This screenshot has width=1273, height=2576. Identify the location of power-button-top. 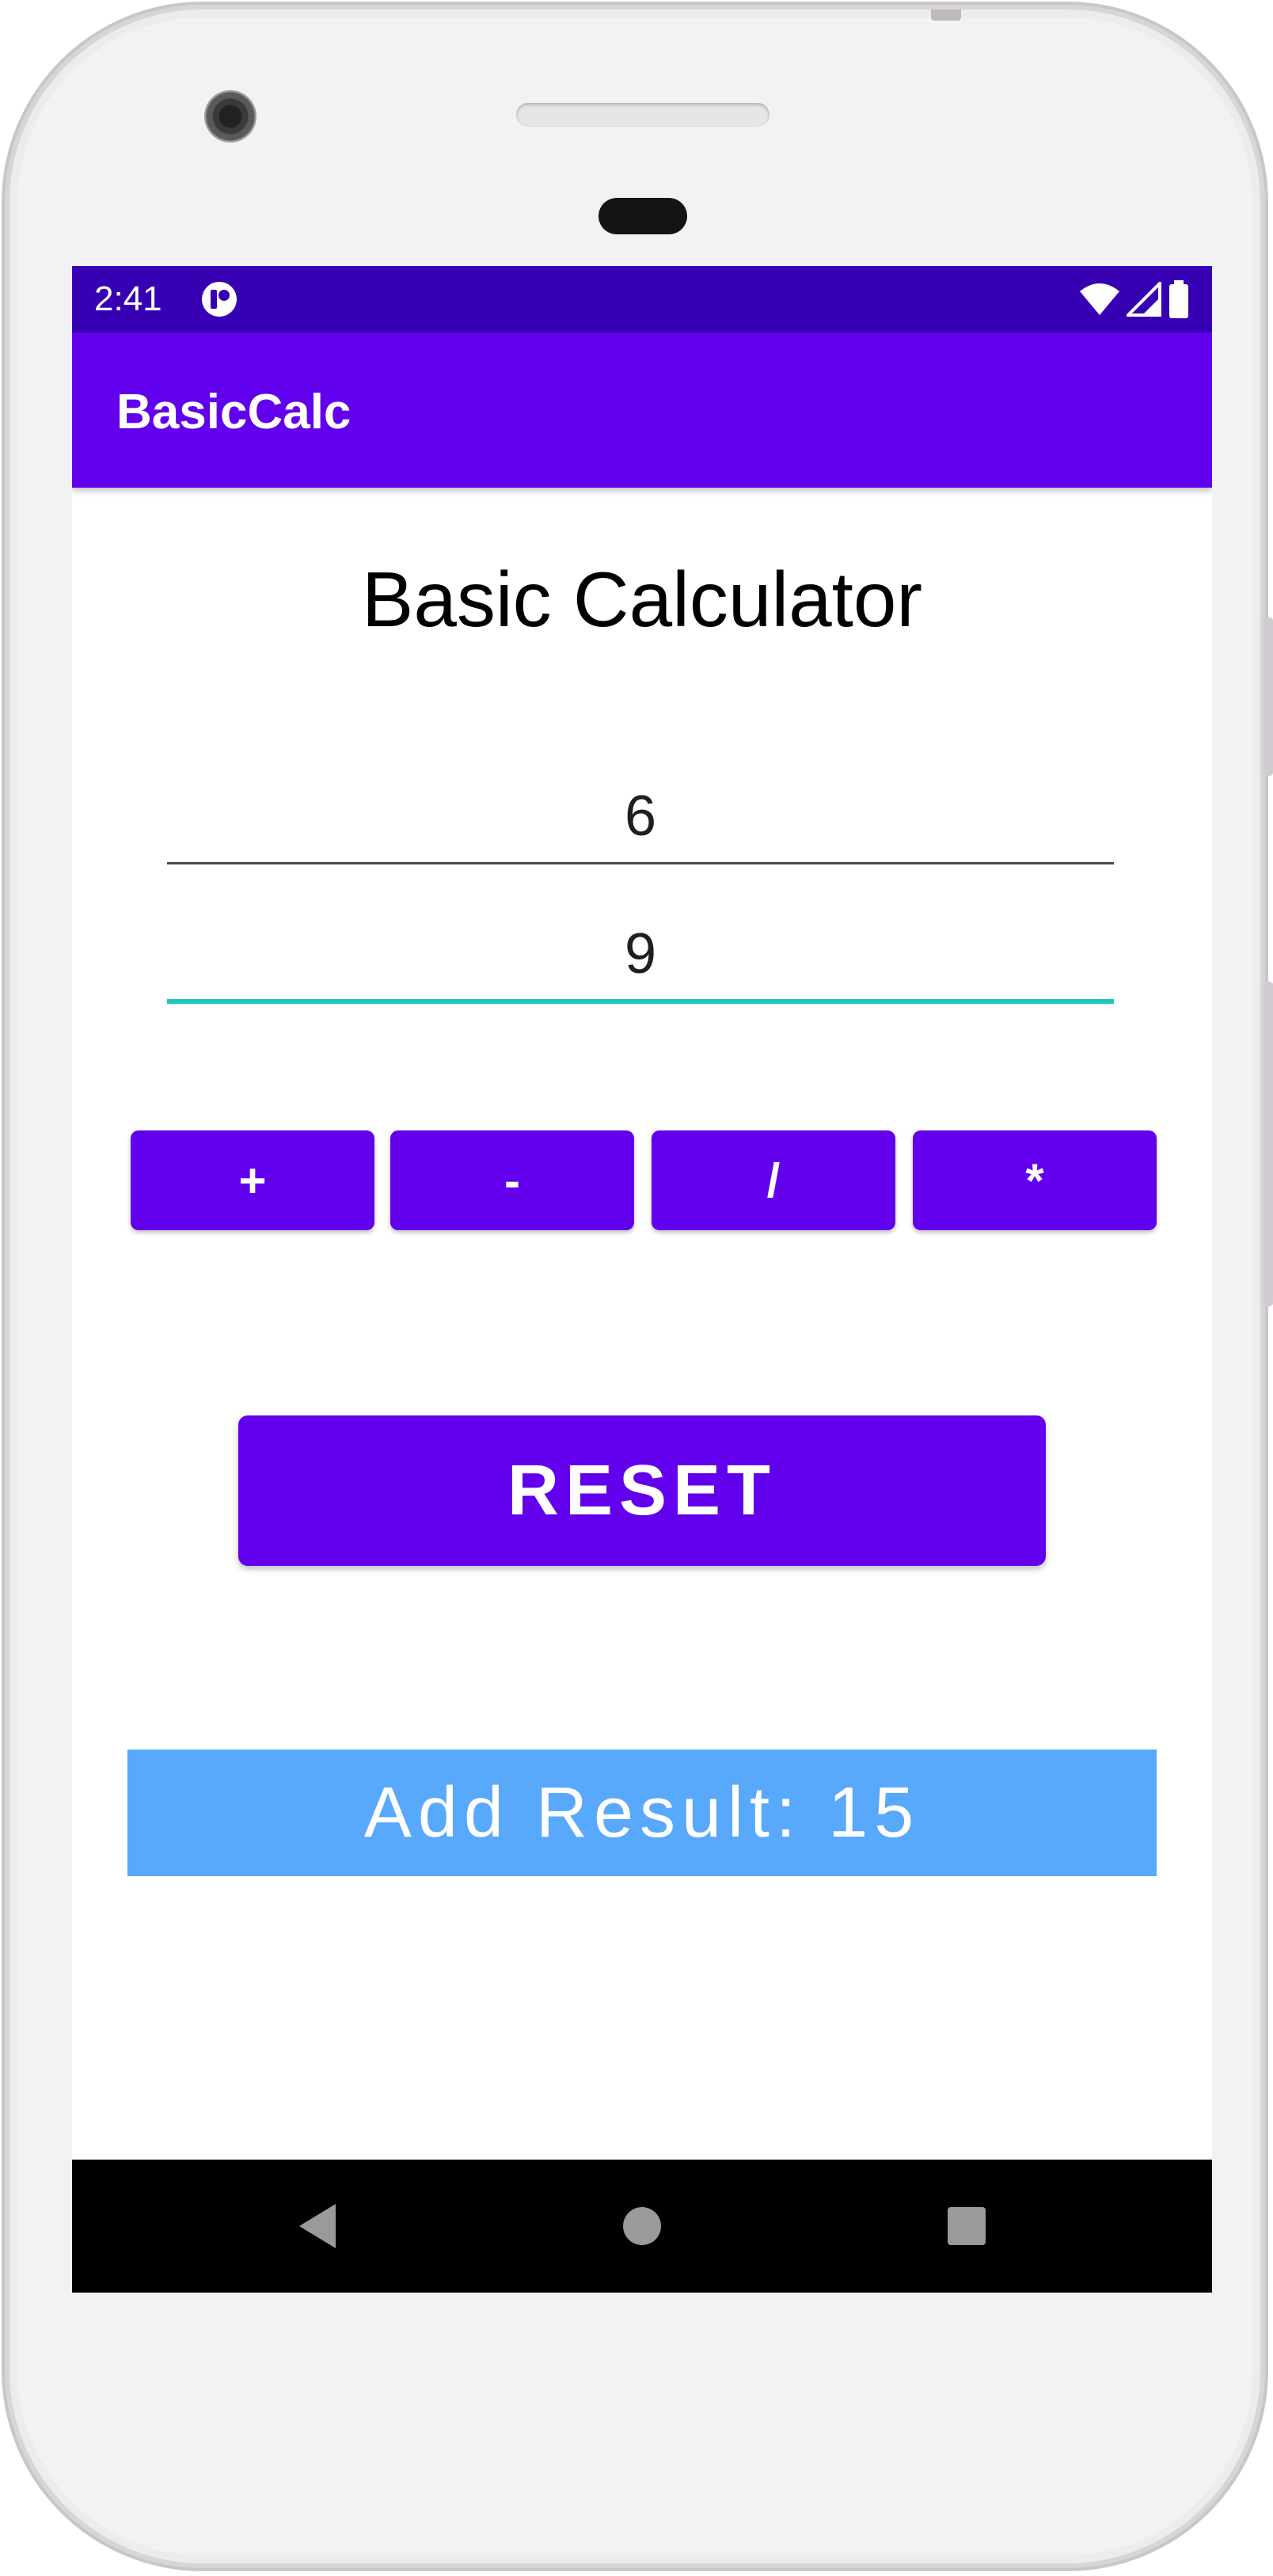
(946, 15).